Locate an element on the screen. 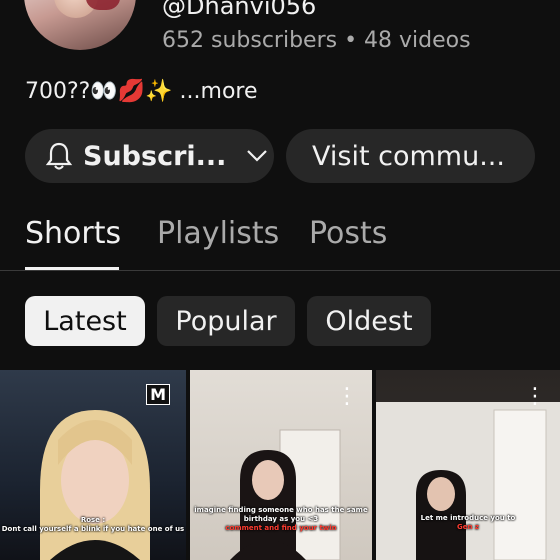 Image resolution: width=560 pixels, height=560 pixels. channel-stats: 652 subscribers • 48 videos is located at coordinates (316, 40).